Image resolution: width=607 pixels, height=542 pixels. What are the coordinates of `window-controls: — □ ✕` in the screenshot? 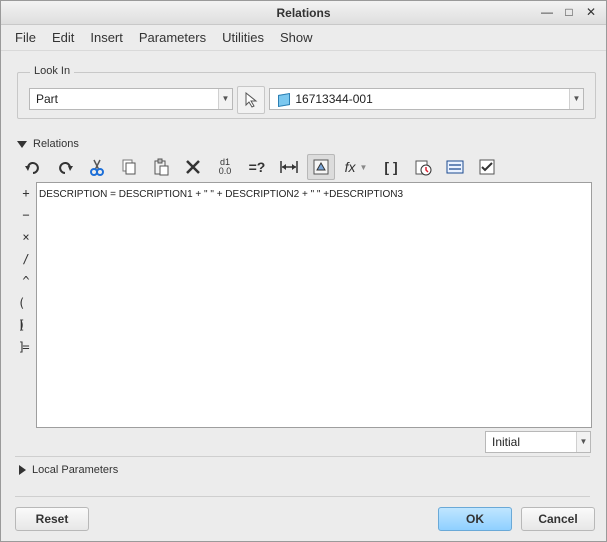 It's located at (569, 12).